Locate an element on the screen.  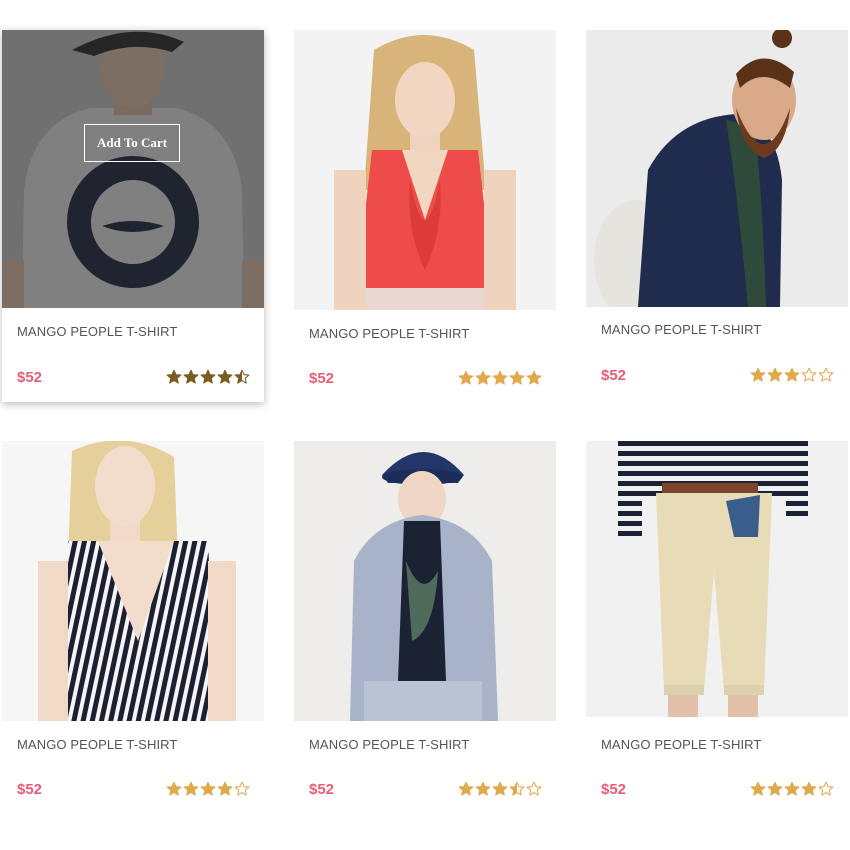
man-beige-pants-photo is located at coordinates (717, 579).